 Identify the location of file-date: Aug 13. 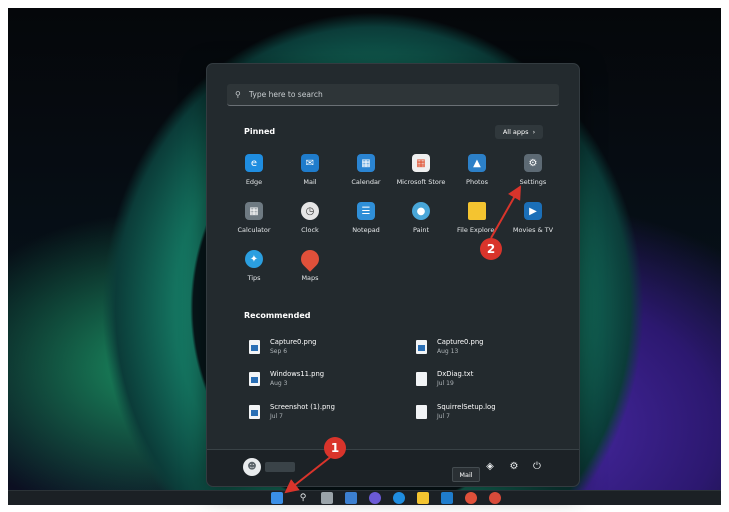
(448, 351).